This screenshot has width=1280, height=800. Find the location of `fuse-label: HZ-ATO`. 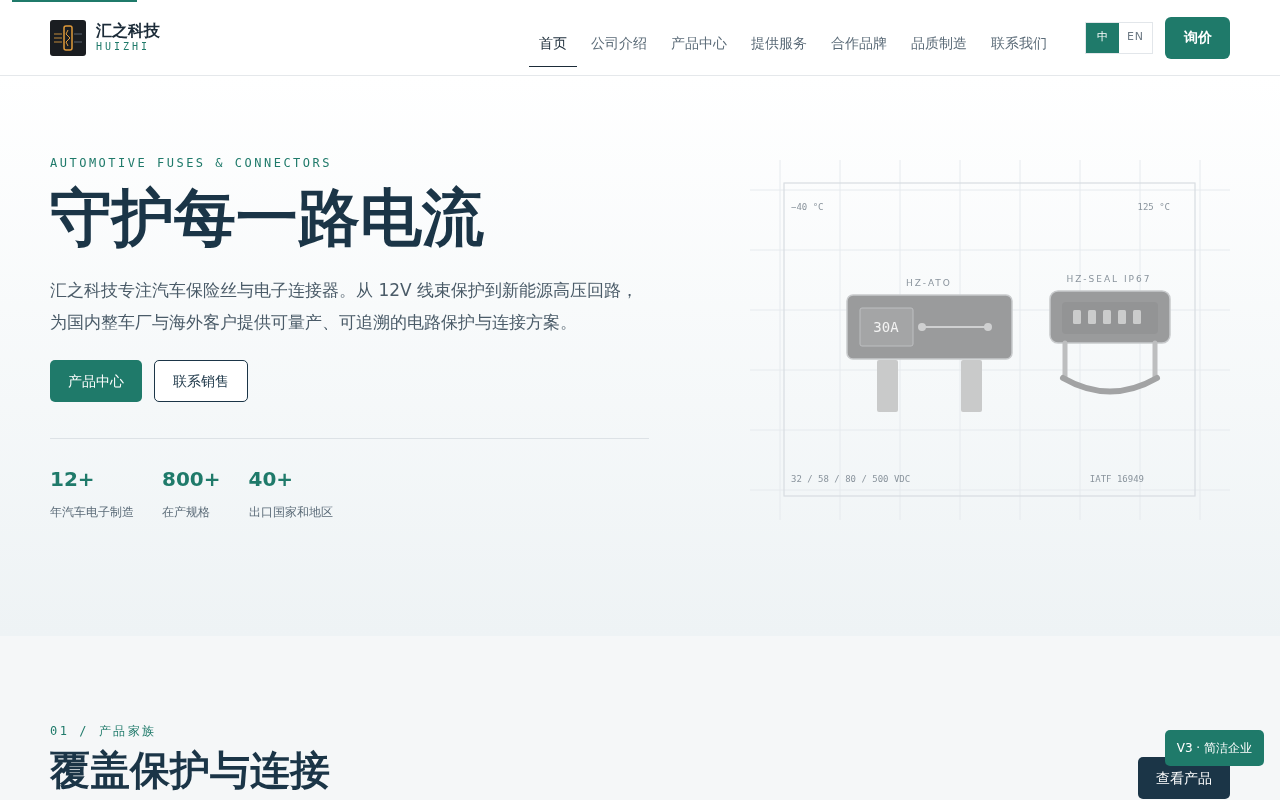

fuse-label: HZ-ATO is located at coordinates (929, 283).